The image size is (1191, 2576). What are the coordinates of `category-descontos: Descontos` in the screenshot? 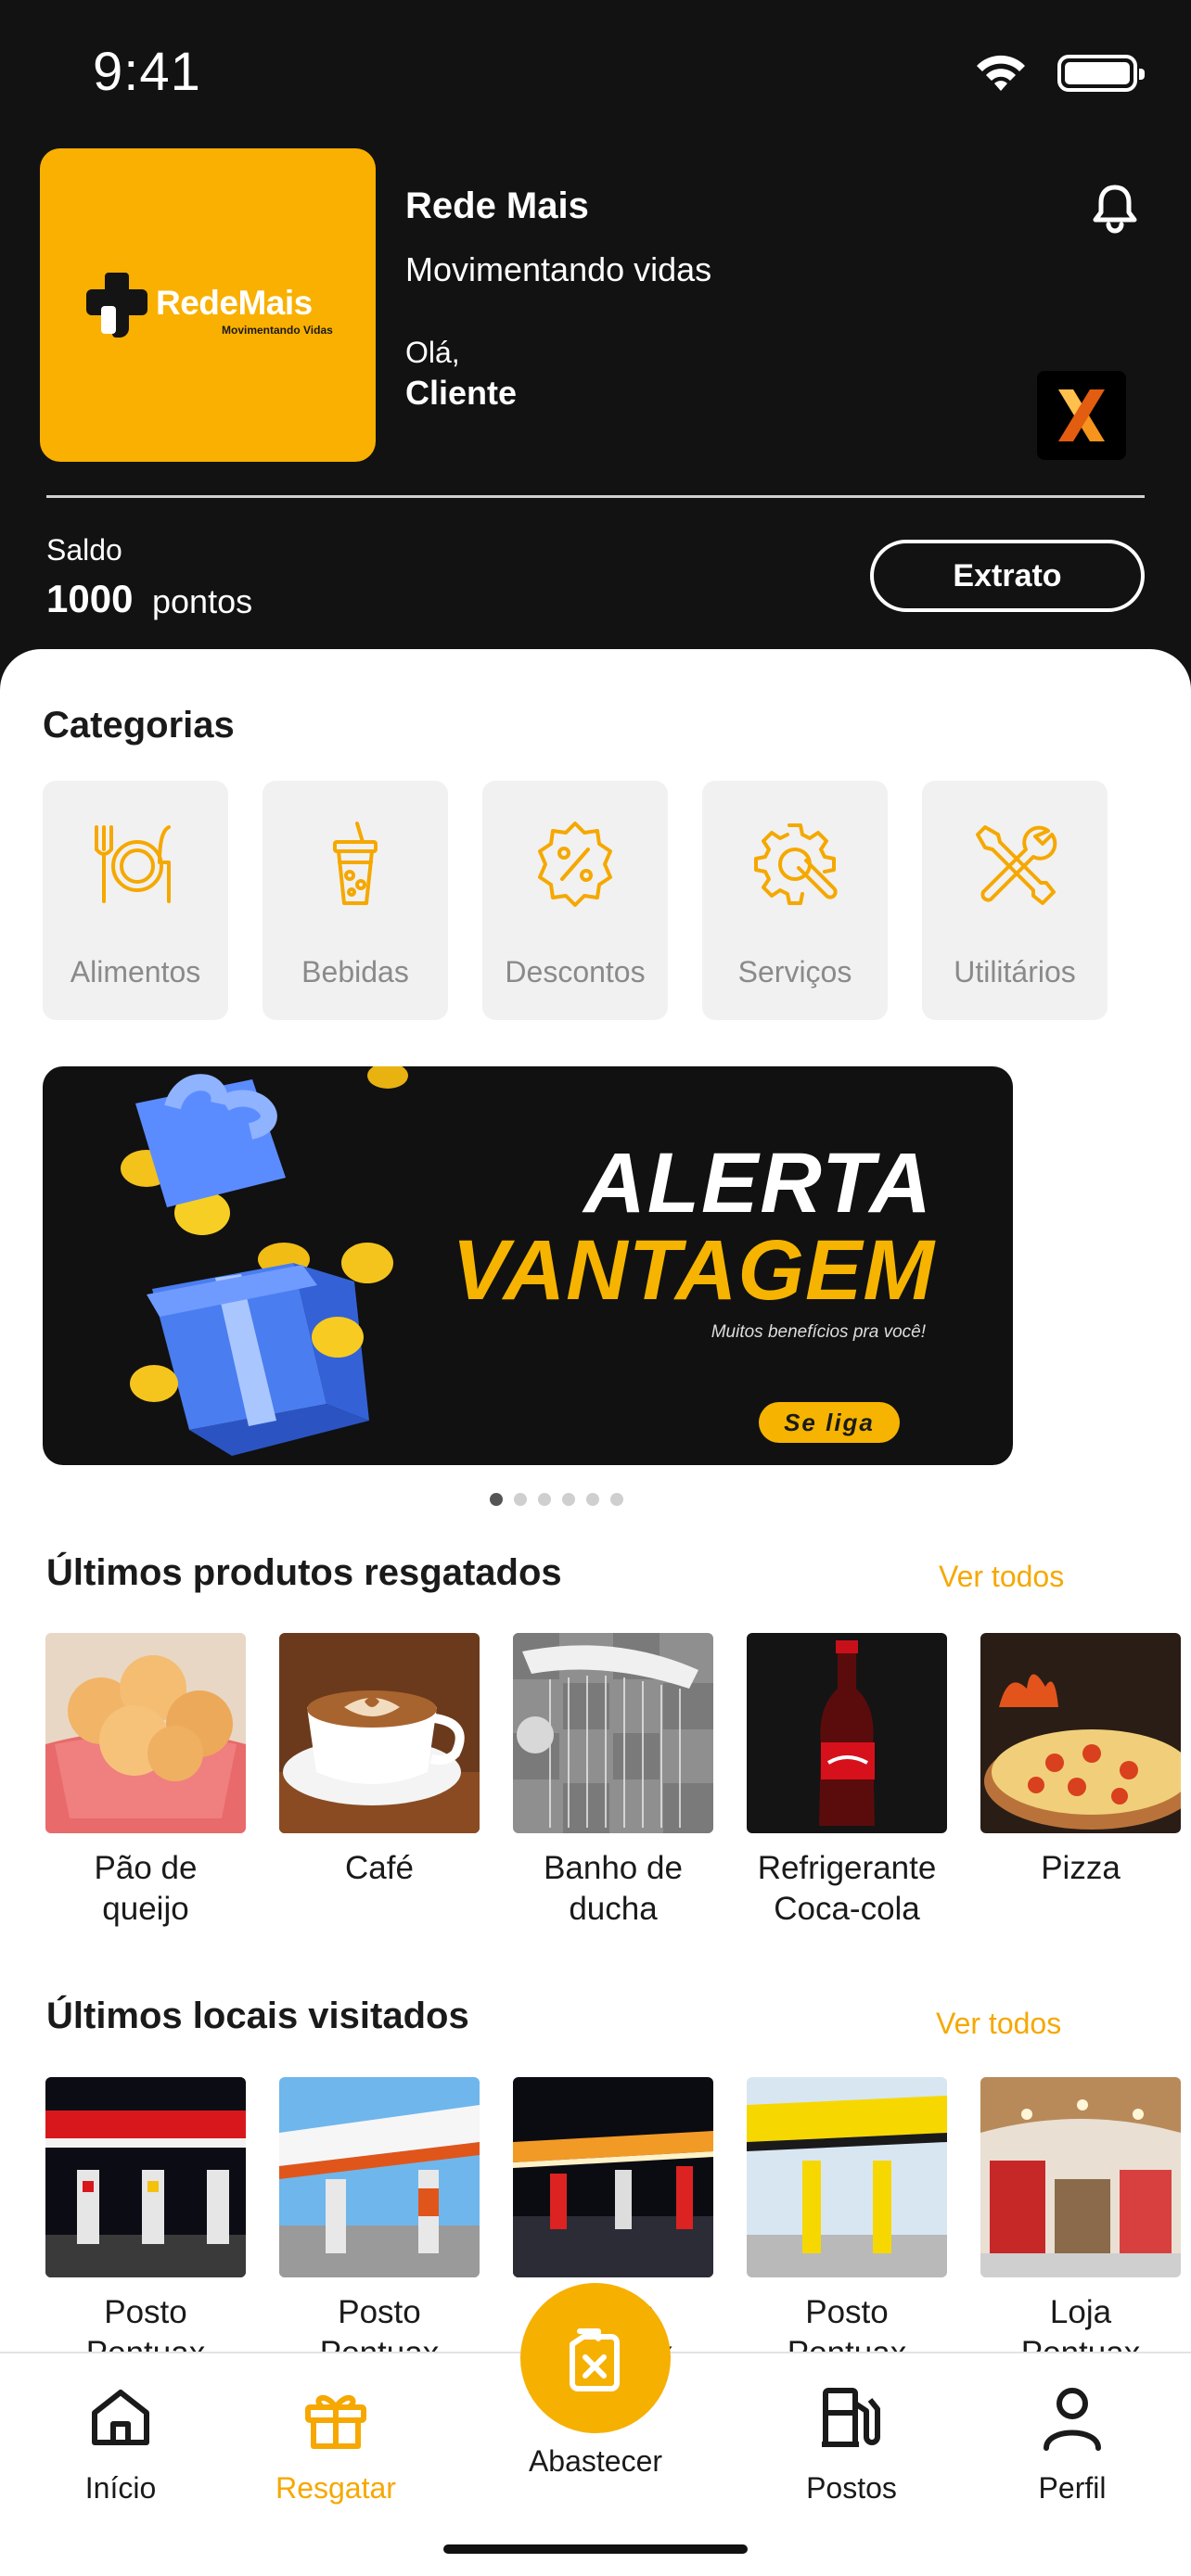 It's located at (575, 900).